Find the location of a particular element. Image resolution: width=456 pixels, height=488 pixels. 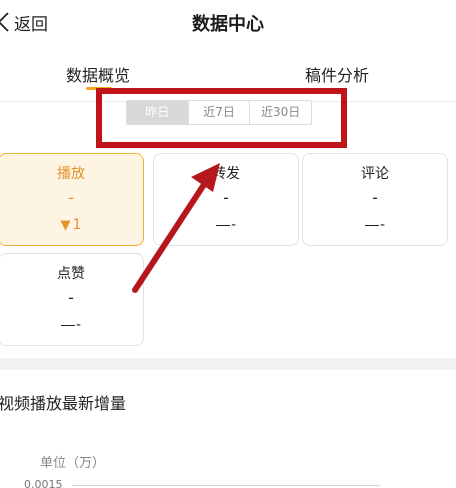

date-option-yesterday: 昨日 is located at coordinates (157, 112).